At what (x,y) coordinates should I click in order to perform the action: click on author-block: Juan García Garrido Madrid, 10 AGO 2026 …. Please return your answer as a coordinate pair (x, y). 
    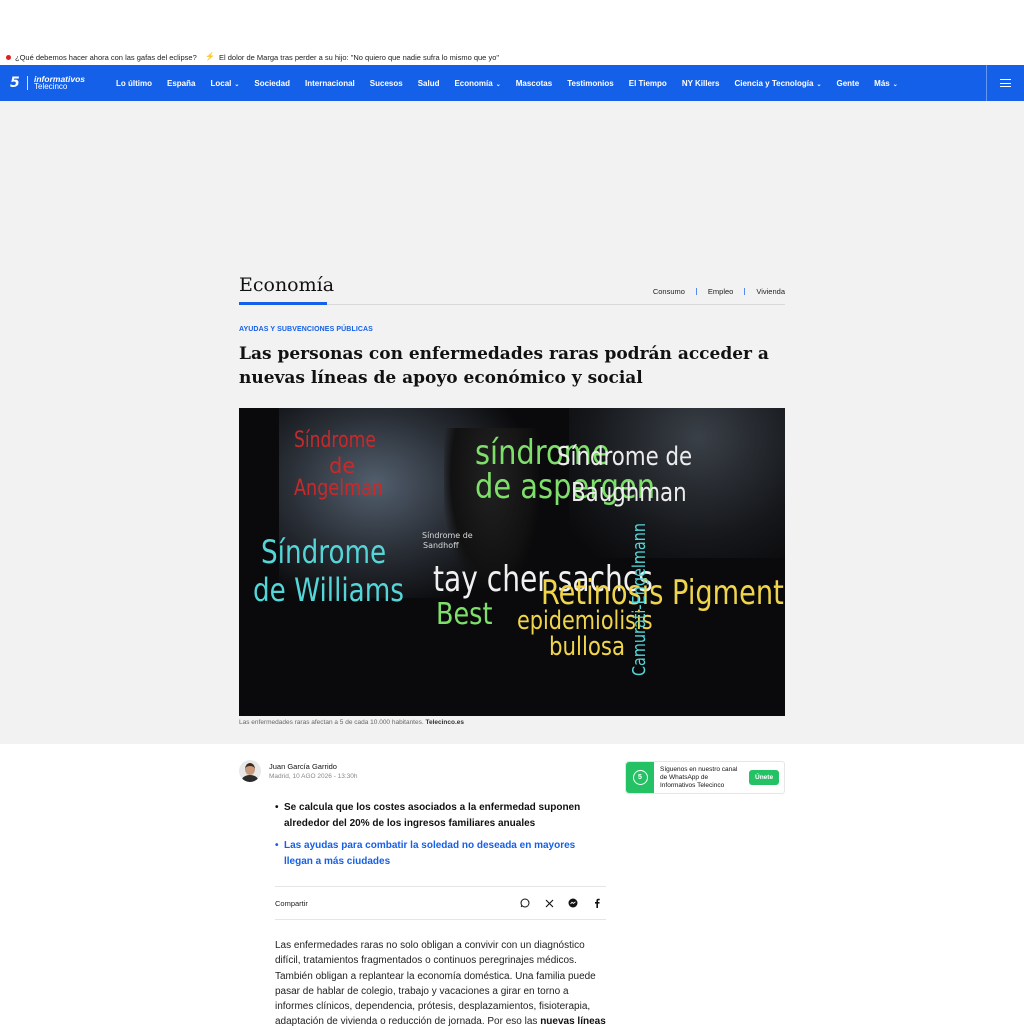
    Looking at the image, I should click on (298, 771).